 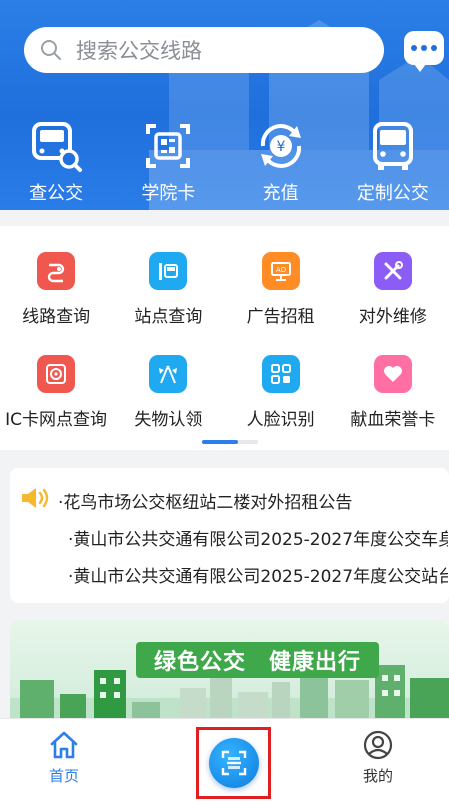 I want to click on function-label: 广告招租, so click(x=280, y=317).